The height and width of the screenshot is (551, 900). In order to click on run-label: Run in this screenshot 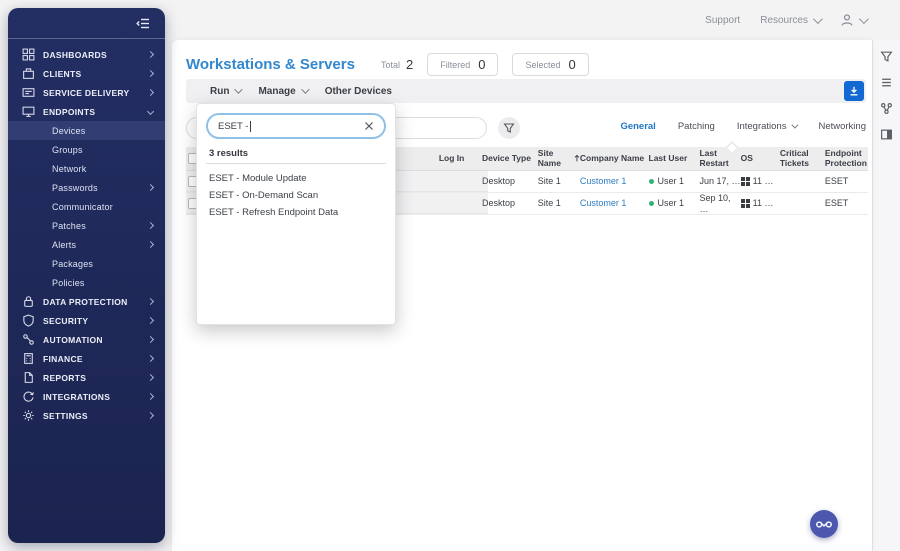, I will do `click(220, 91)`.